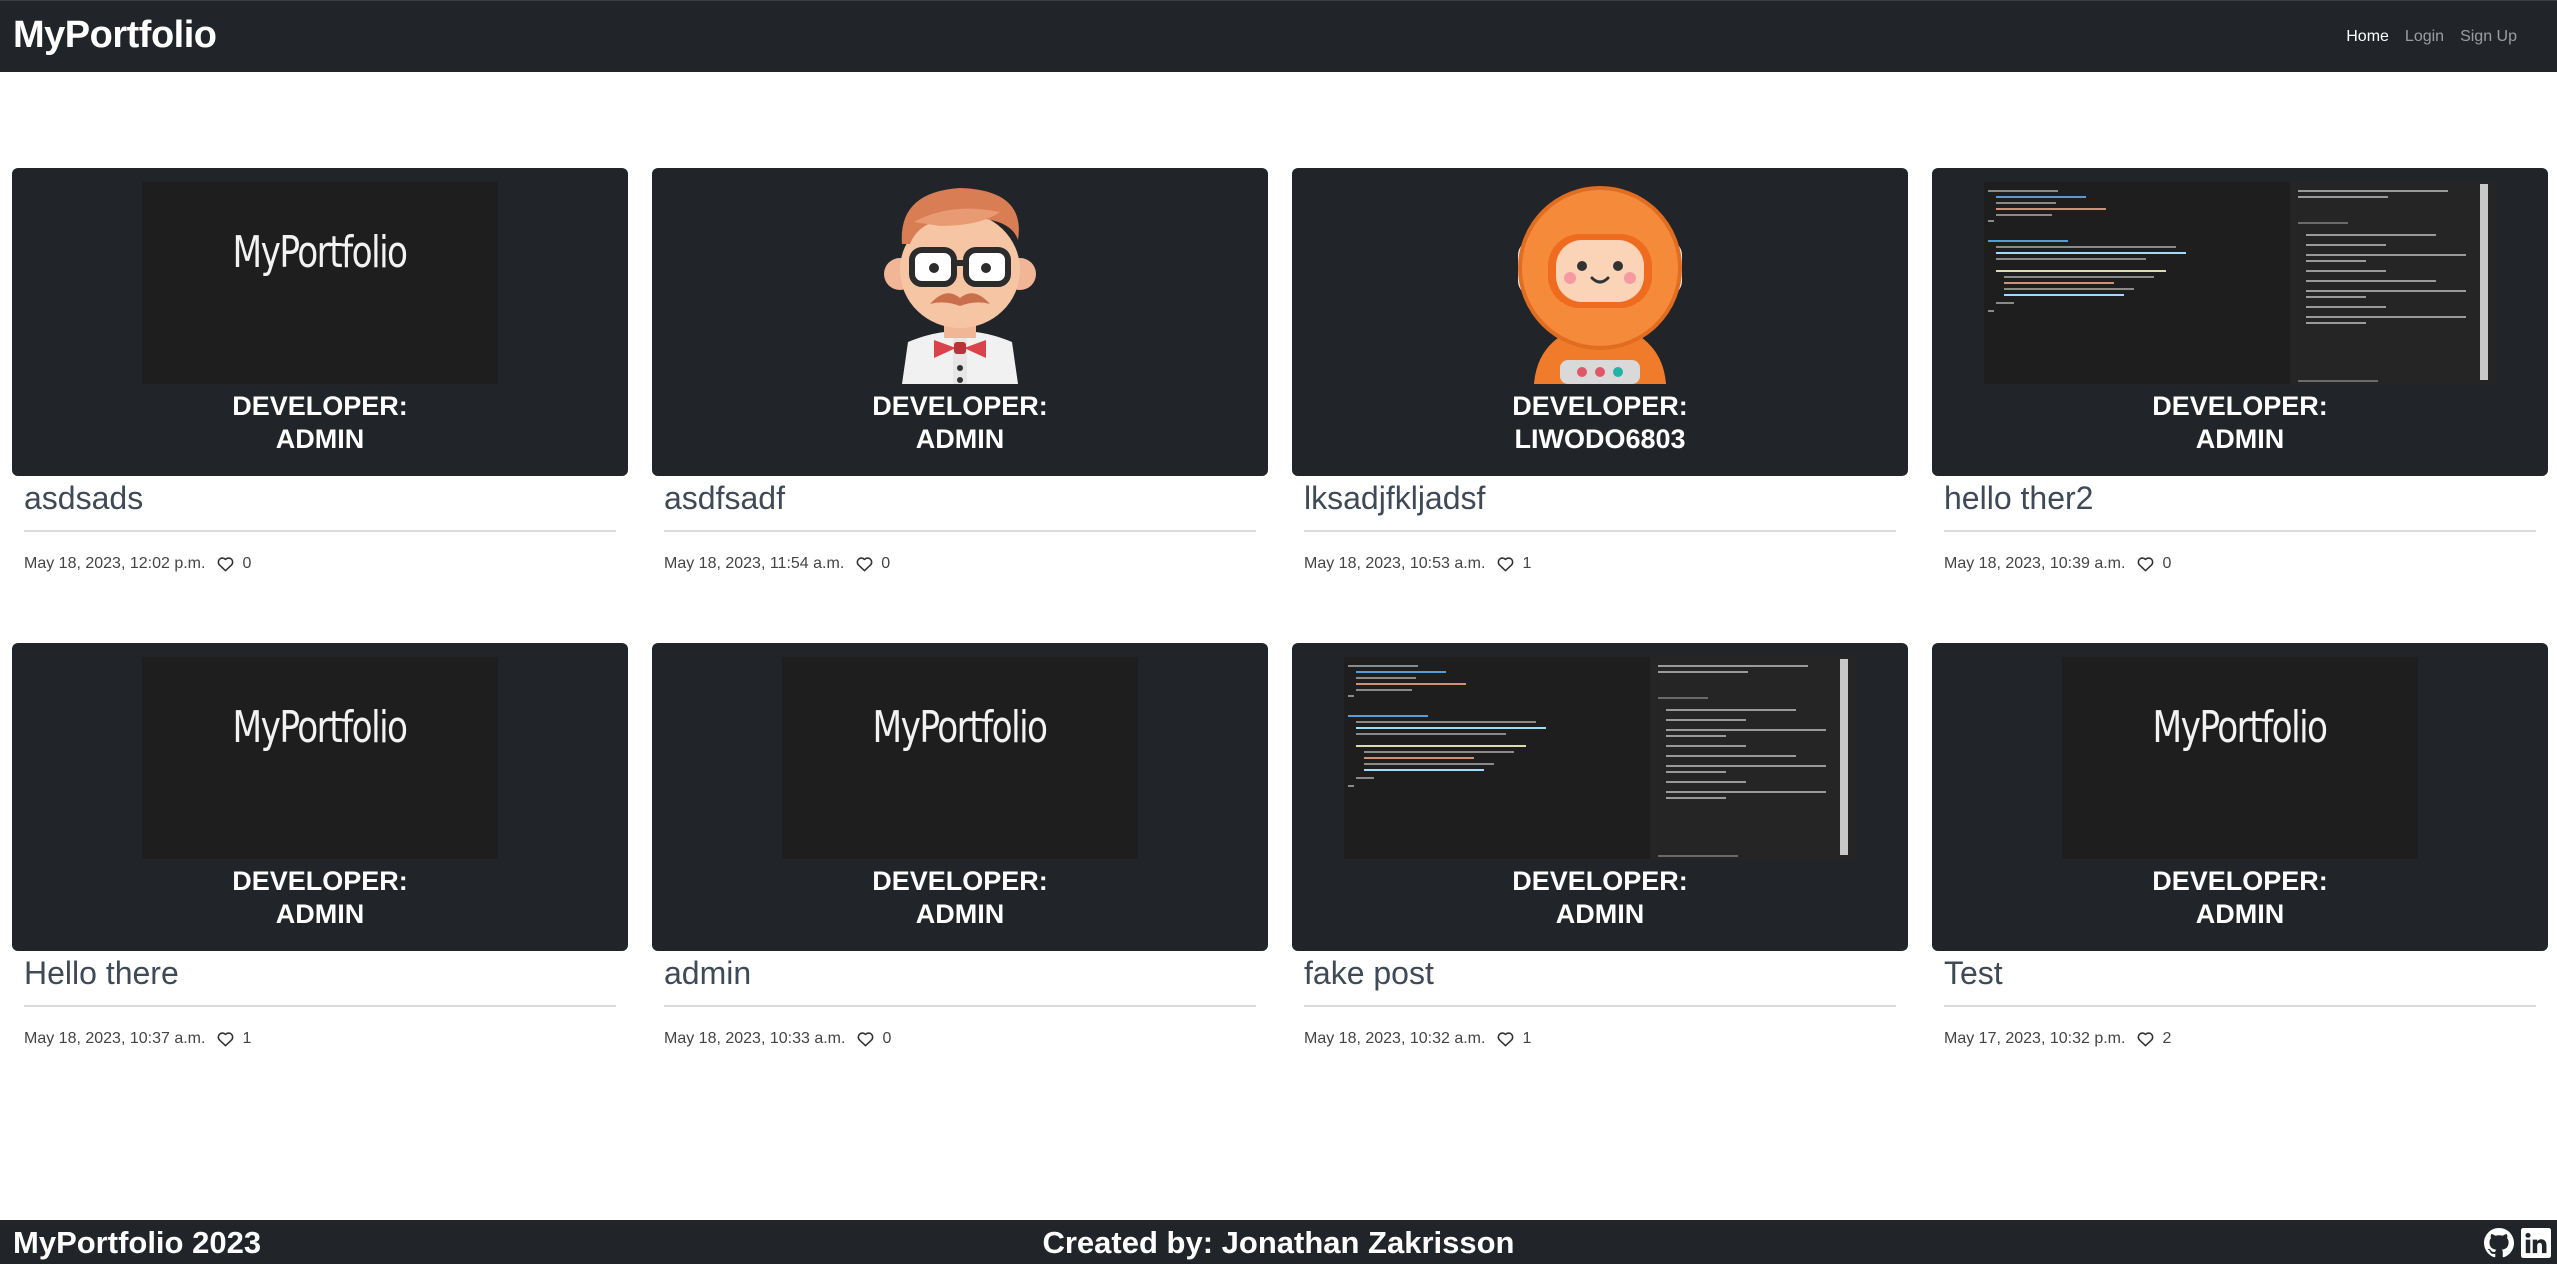 This screenshot has width=2557, height=1264. I want to click on nav-login-link: Login, so click(2424, 37).